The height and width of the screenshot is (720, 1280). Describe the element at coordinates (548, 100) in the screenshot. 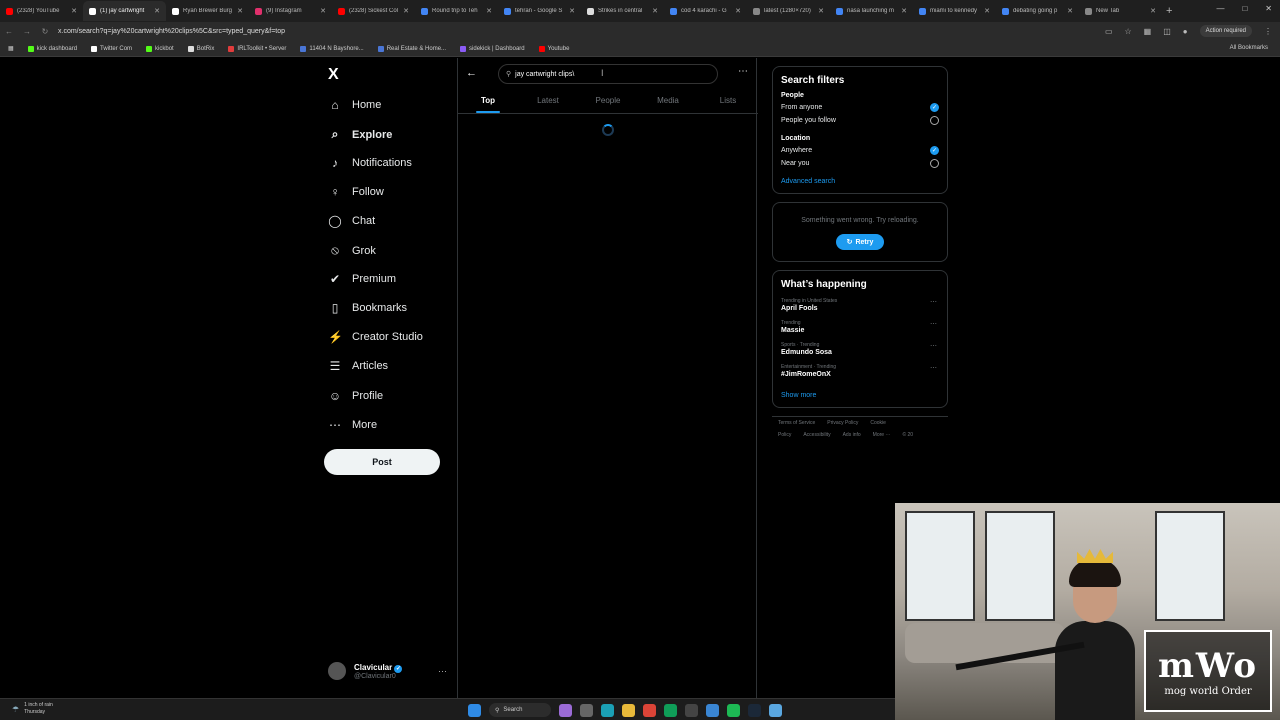

I see `tab-latest: Latest` at that location.